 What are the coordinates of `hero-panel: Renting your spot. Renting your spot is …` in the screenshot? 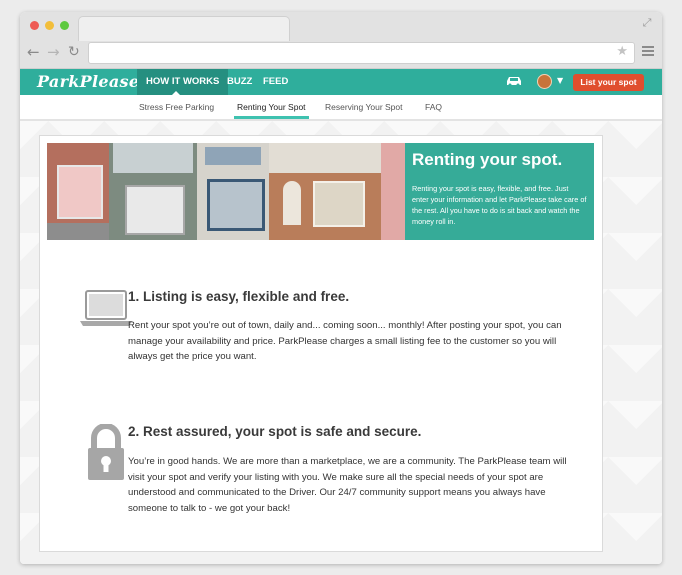 It's located at (499, 191).